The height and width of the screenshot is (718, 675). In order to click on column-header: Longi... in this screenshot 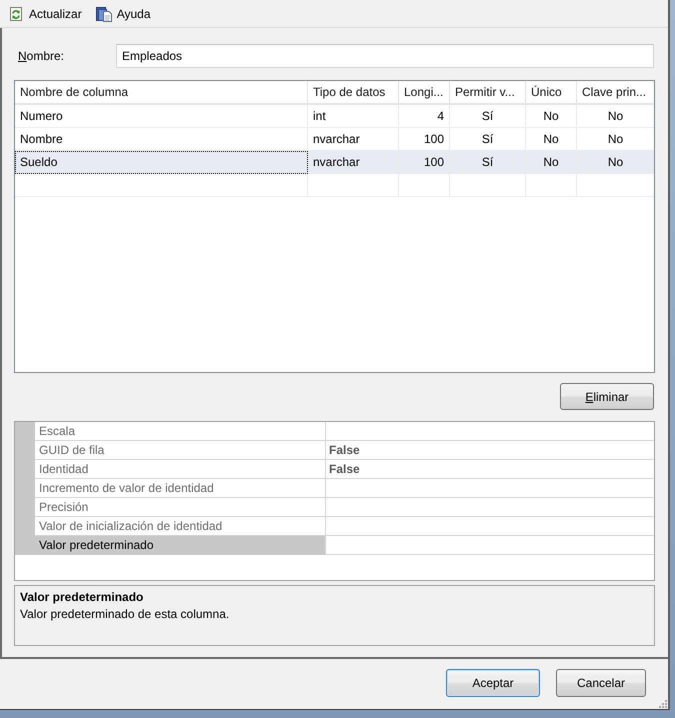, I will do `click(424, 92)`.